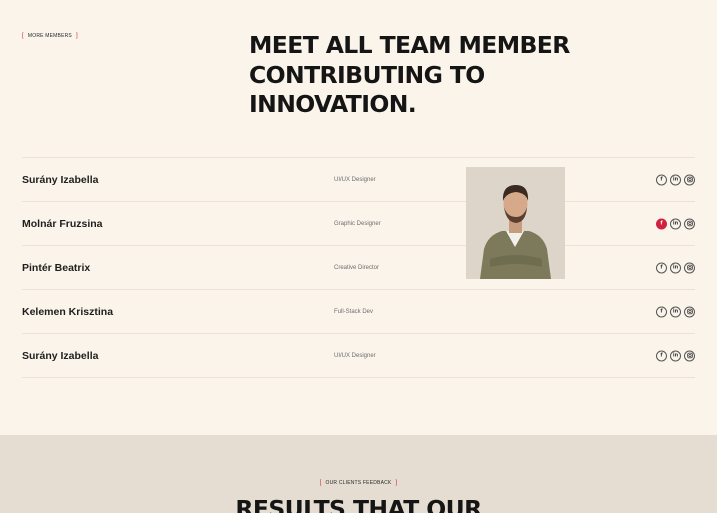 This screenshot has height=513, width=717. What do you see at coordinates (358, 504) in the screenshot?
I see `feedback-title: RESULTS THAT OUR` at bounding box center [358, 504].